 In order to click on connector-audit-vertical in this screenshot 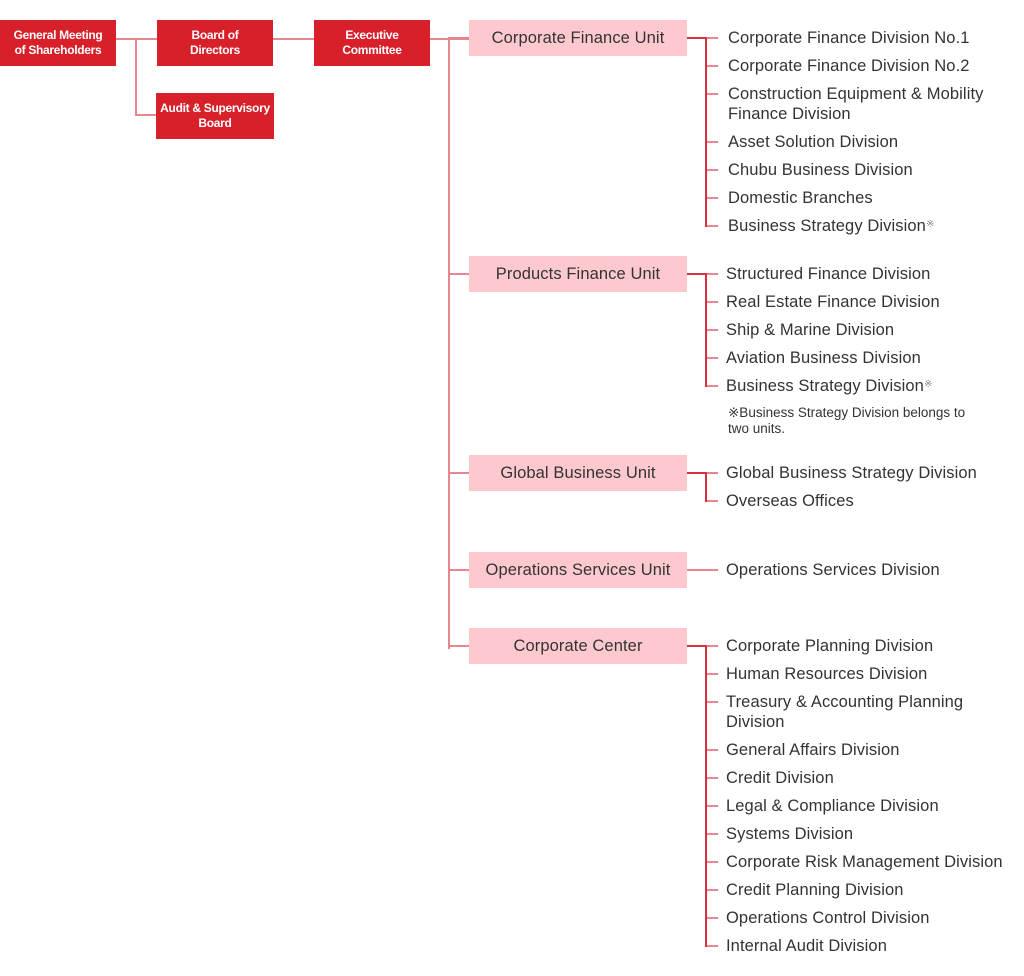, I will do `click(136, 77)`.